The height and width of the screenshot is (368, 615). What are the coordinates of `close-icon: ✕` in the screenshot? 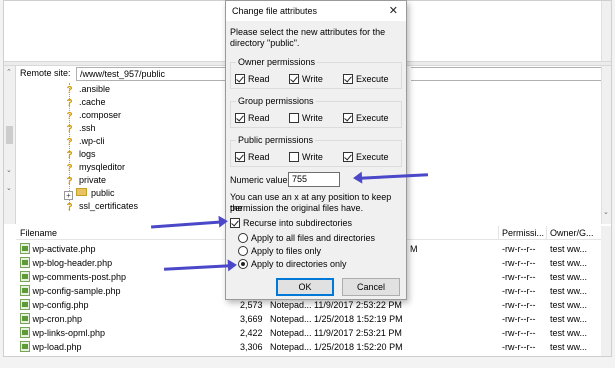 It's located at (393, 10).